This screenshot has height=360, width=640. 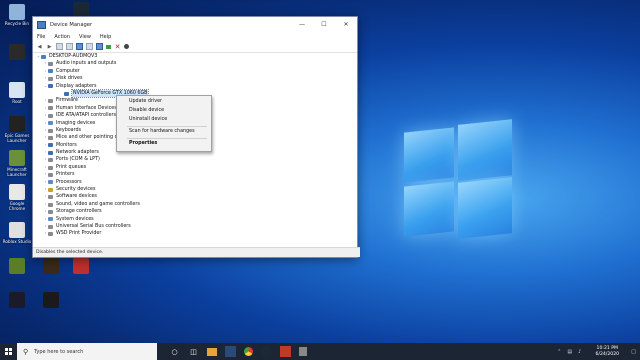 What do you see at coordinates (126, 46) in the screenshot?
I see `disable-device-icon` at bounding box center [126, 46].